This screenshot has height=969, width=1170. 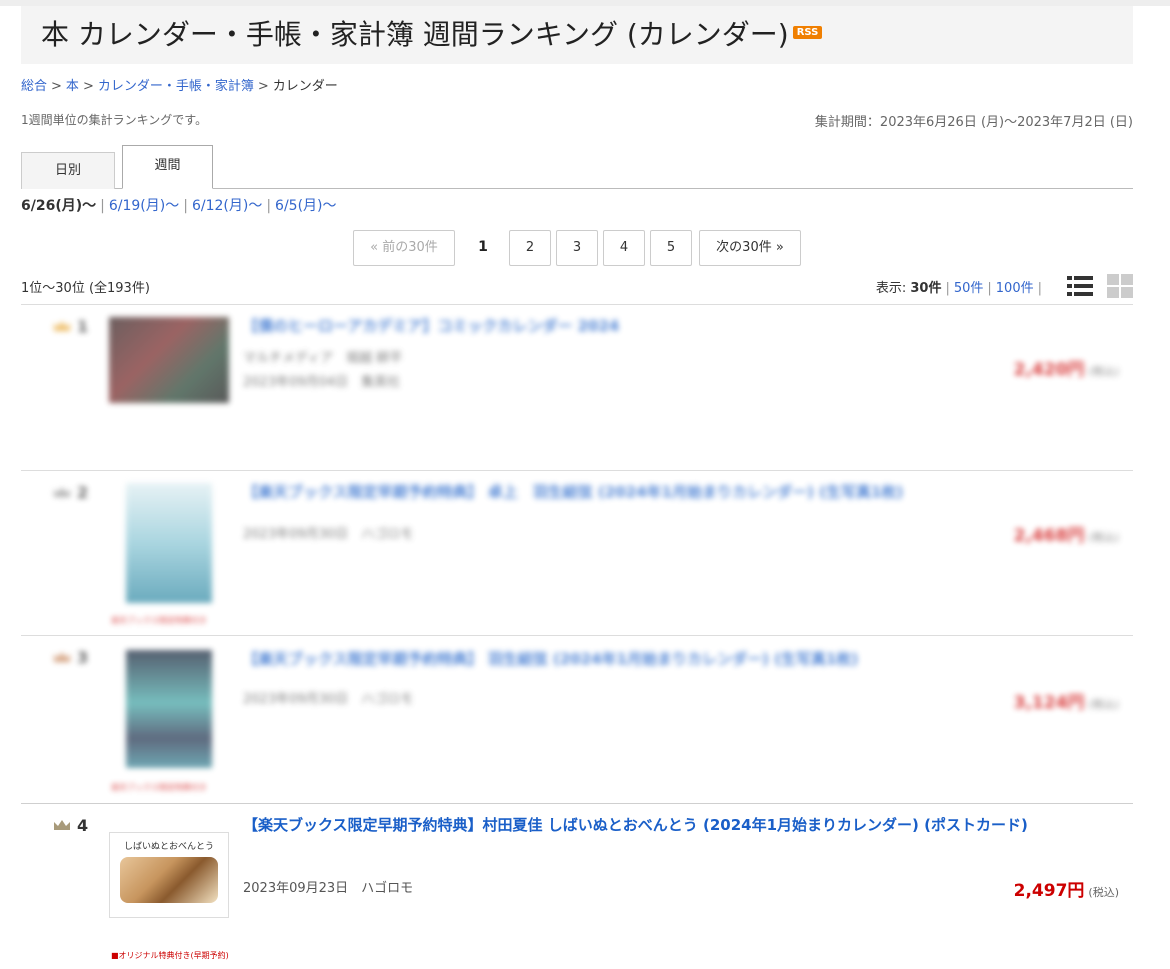 What do you see at coordinates (577, 166) in the screenshot?
I see `ranking-tabs: 日別 週間` at bounding box center [577, 166].